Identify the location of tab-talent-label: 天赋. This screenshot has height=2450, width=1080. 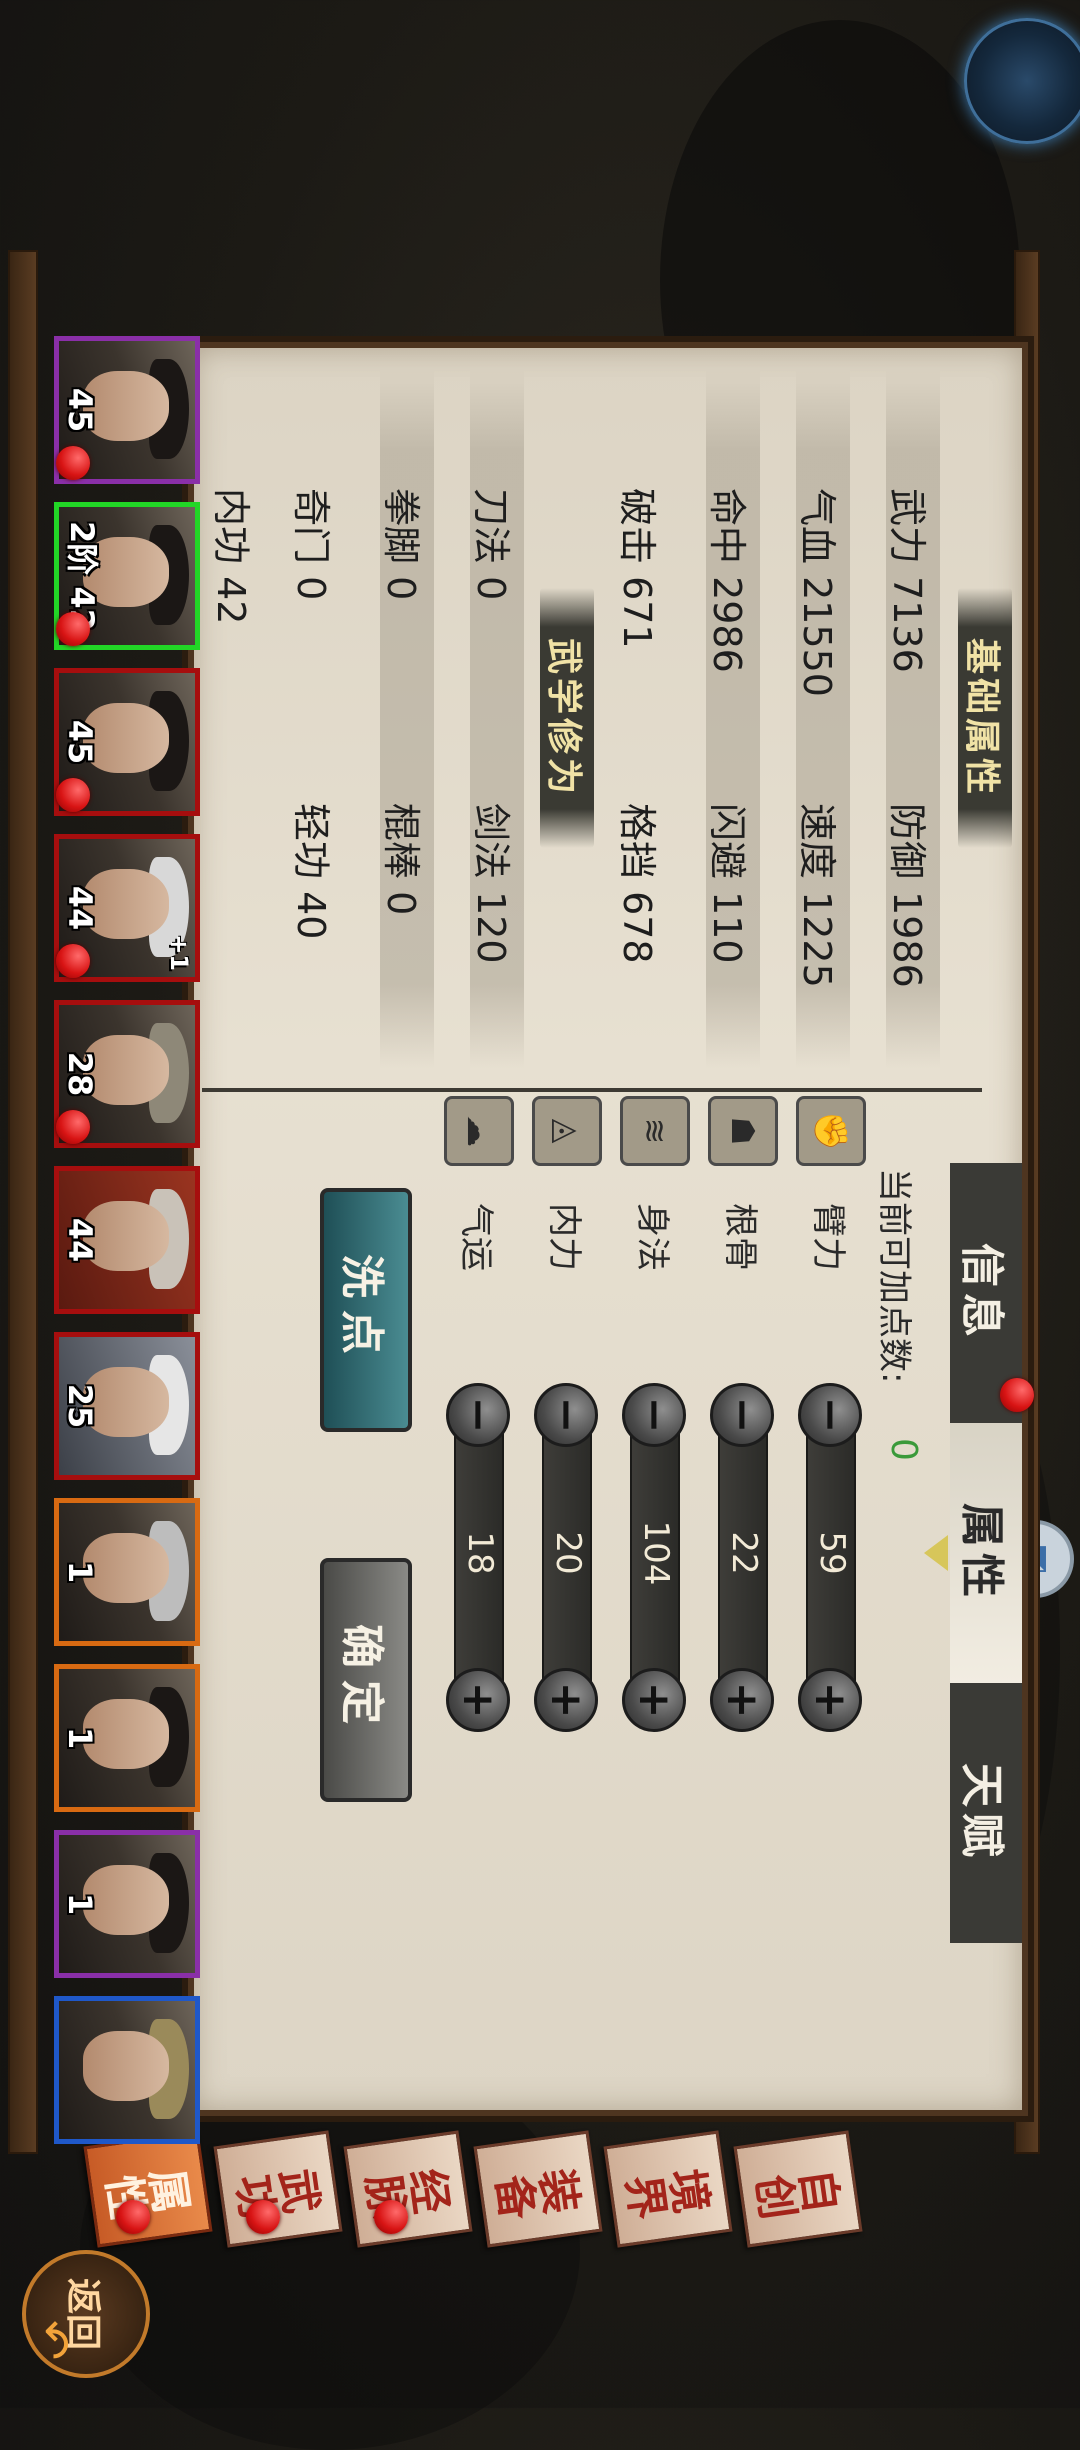
(981, 1813).